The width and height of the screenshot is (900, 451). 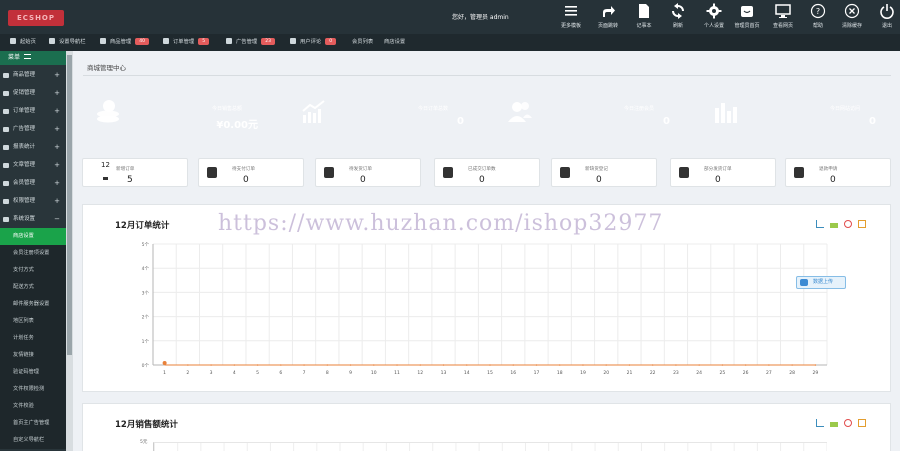 What do you see at coordinates (394, 42) in the screenshot?
I see `nav-shop-settings: 商店设置` at bounding box center [394, 42].